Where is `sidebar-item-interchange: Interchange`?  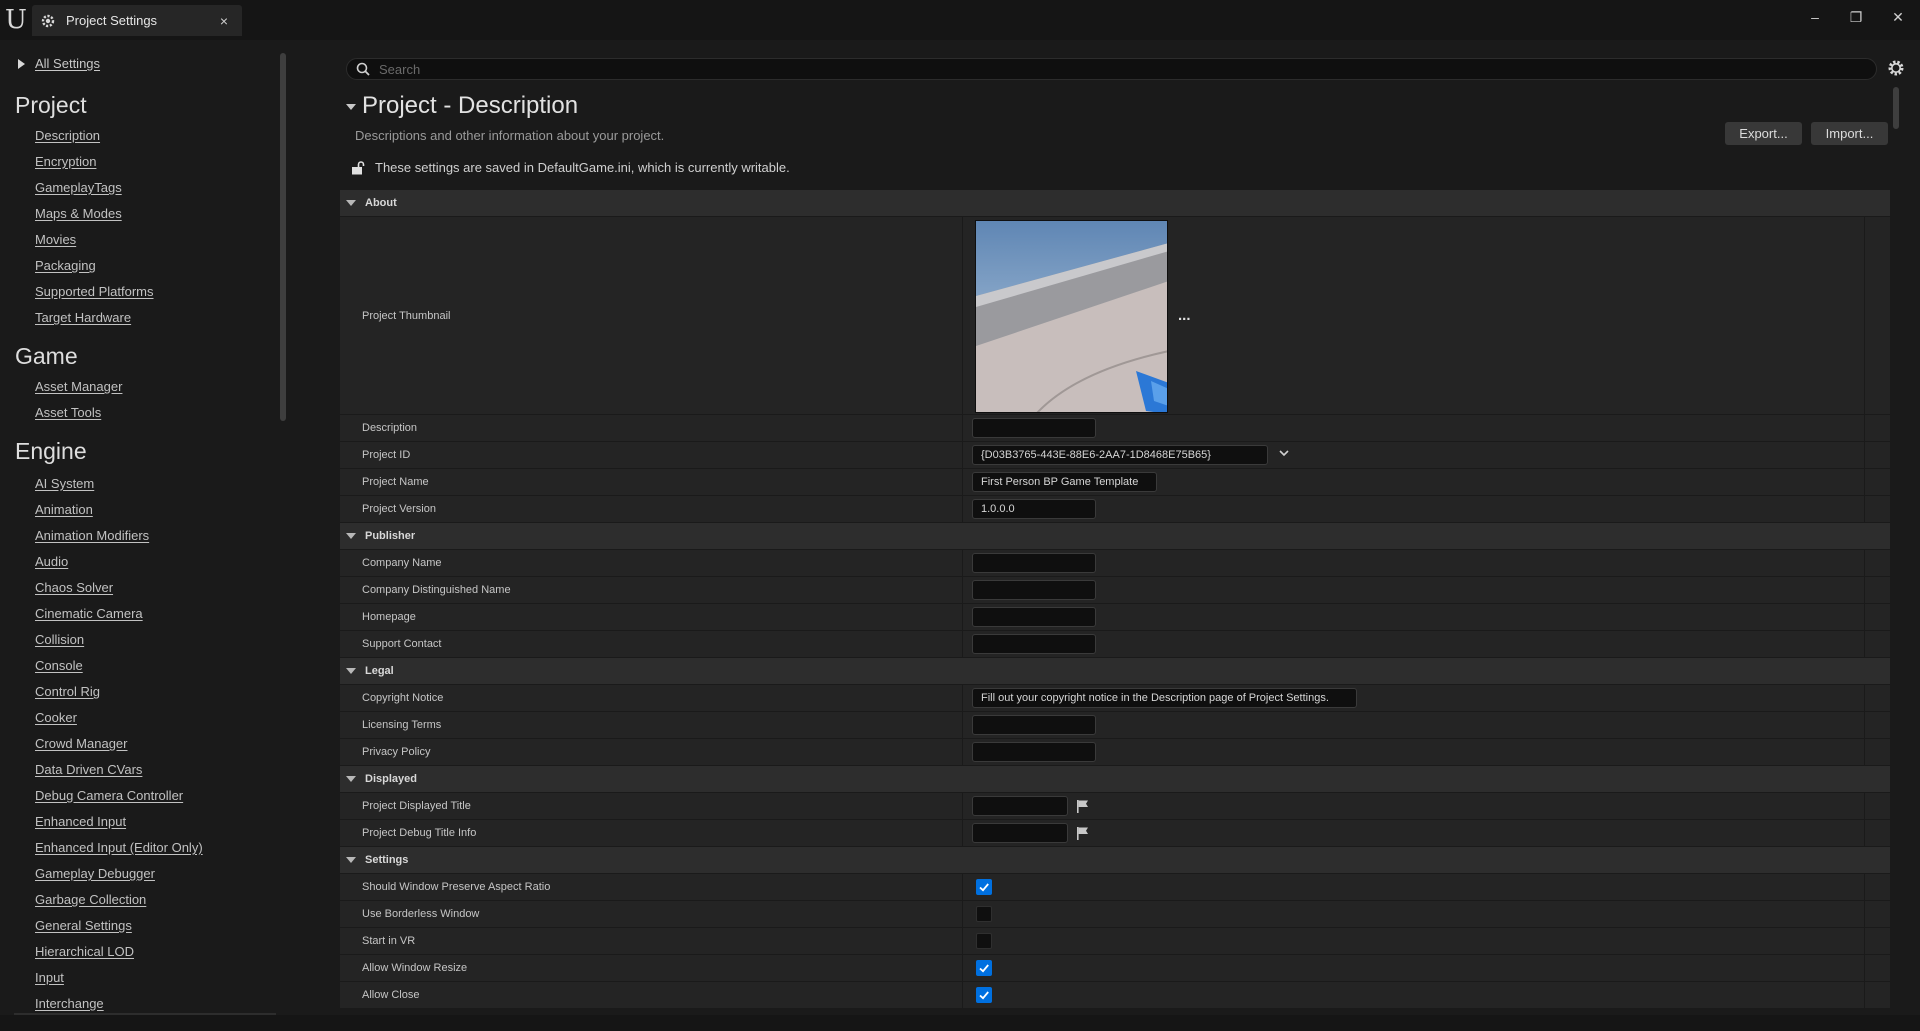
sidebar-item-interchange: Interchange is located at coordinates (69, 1003).